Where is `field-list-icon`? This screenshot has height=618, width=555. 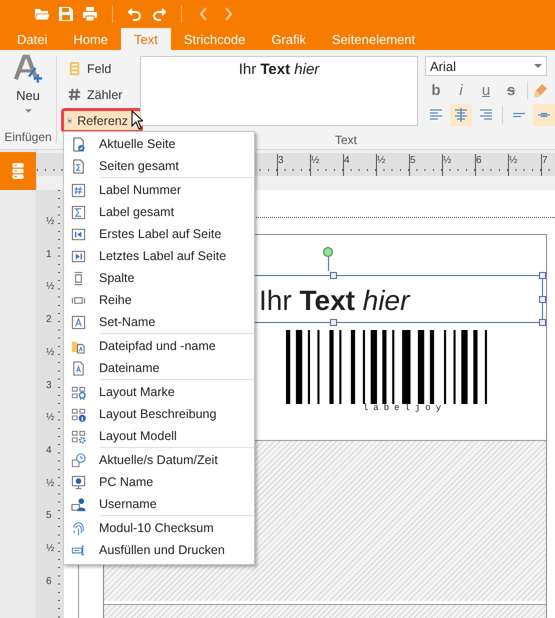 field-list-icon is located at coordinates (74, 68).